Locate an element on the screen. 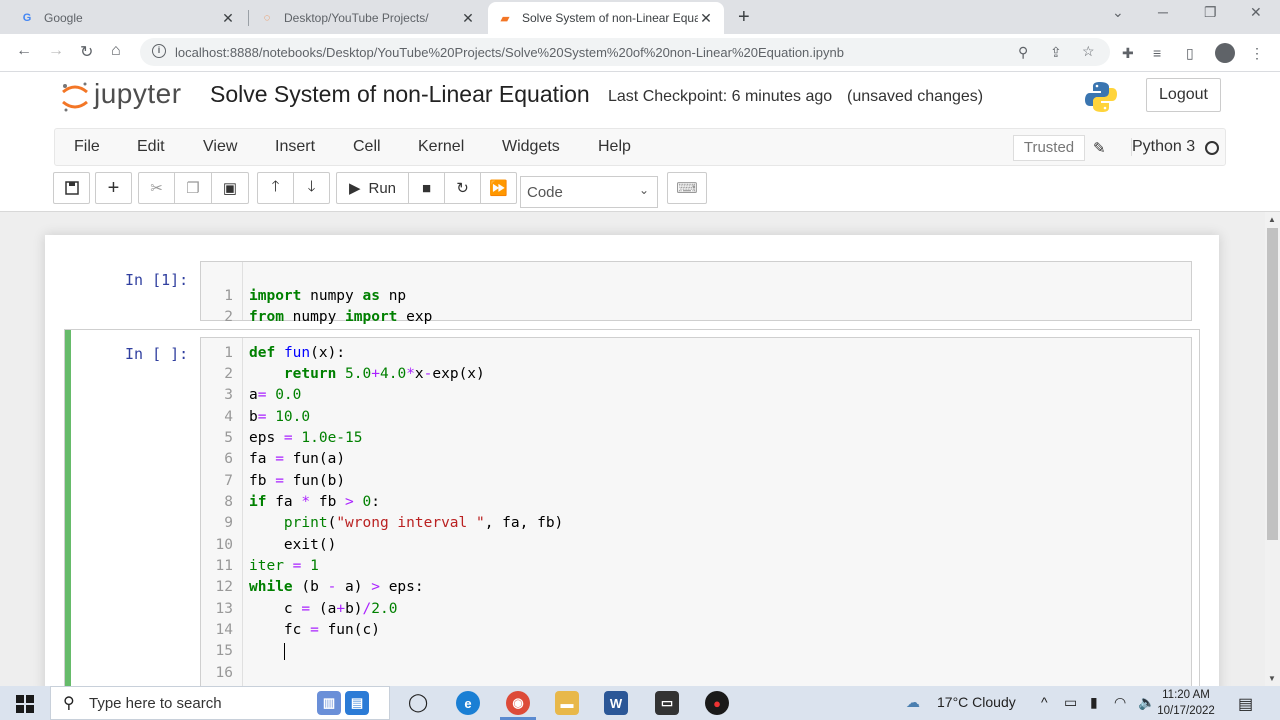  app-icon: ● is located at coordinates (717, 703).